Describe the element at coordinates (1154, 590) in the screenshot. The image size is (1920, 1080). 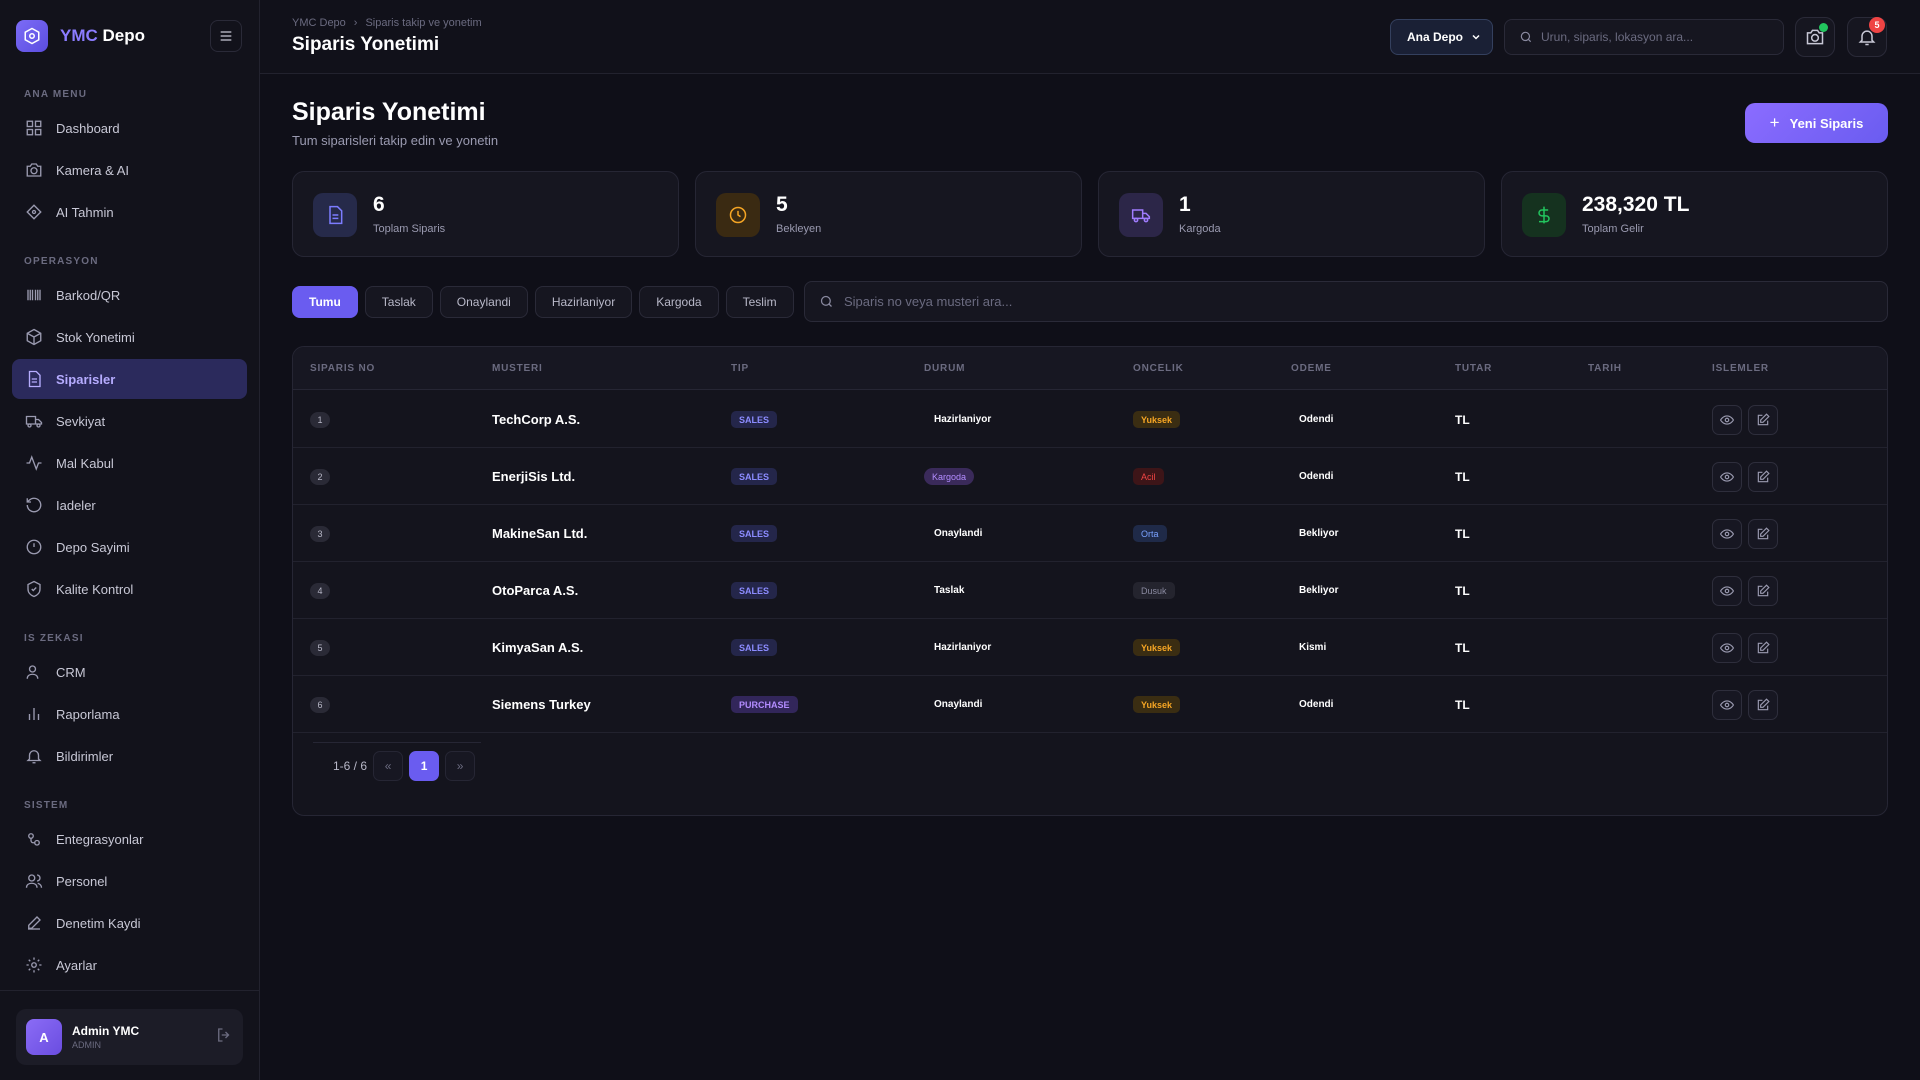
I see `priority-badge: Dusuk` at that location.